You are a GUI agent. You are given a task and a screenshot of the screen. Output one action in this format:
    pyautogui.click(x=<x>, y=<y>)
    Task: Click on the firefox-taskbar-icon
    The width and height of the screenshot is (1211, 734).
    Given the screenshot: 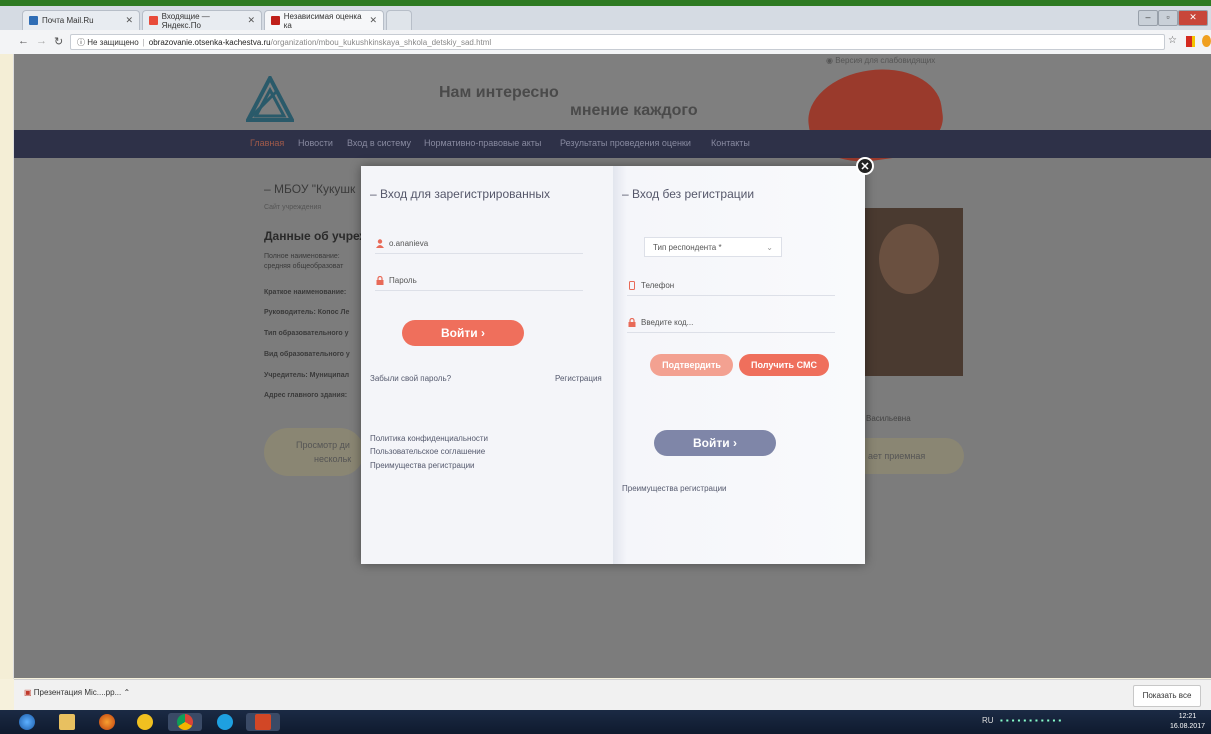 What is the action you would take?
    pyautogui.click(x=107, y=722)
    